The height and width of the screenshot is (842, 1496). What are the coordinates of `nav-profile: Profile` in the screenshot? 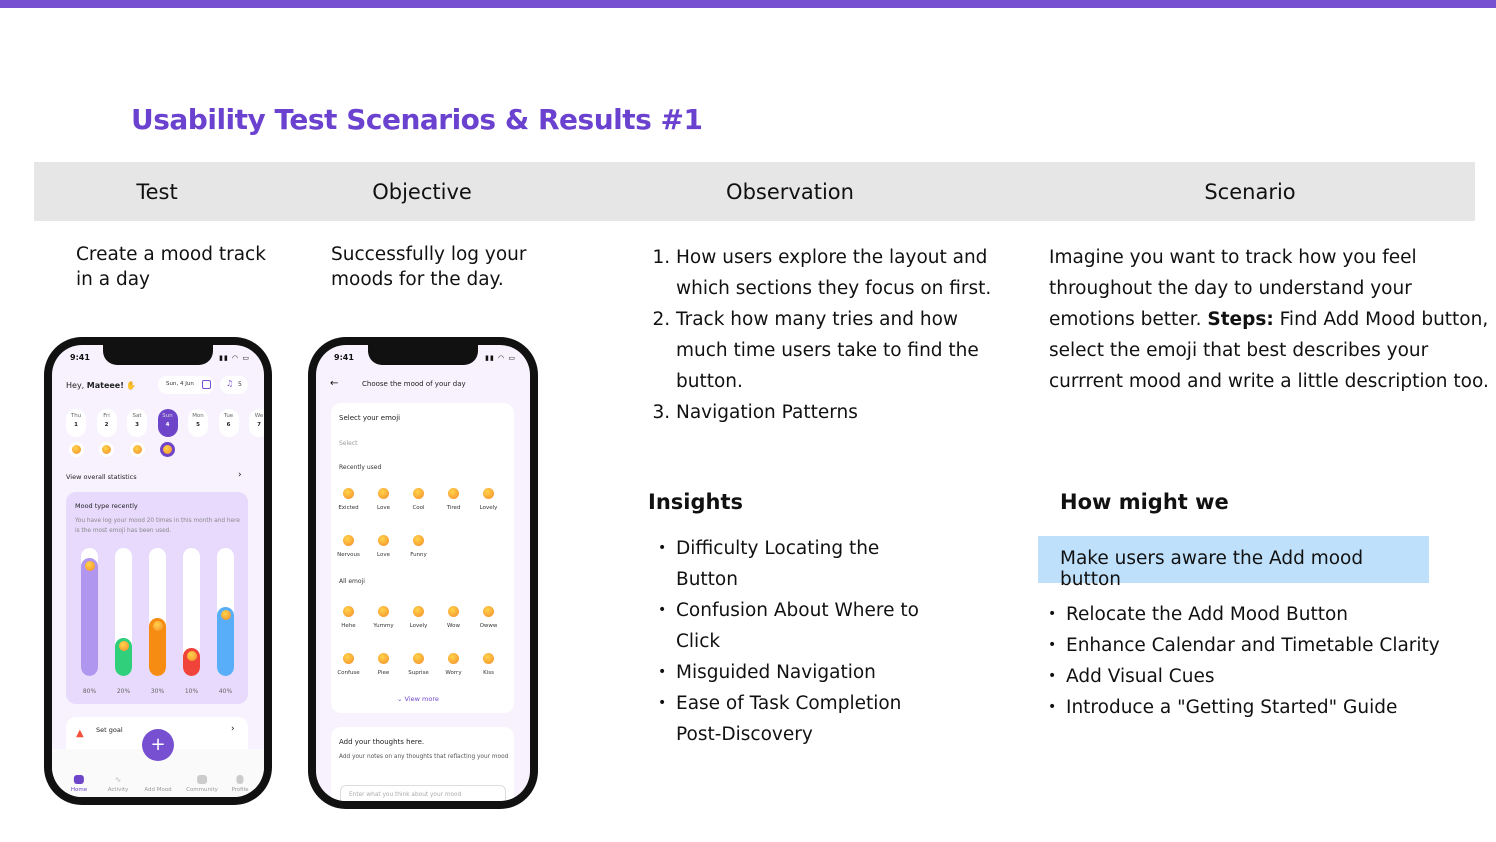 It's located at (240, 784).